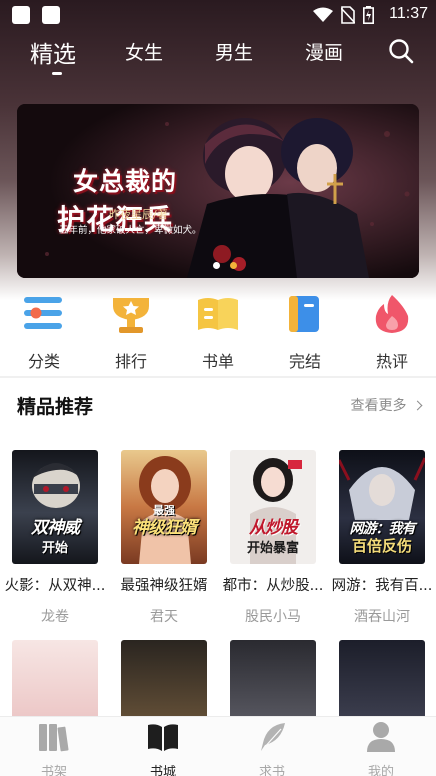 The height and width of the screenshot is (776, 436). What do you see at coordinates (392, 314) in the screenshot?
I see `flame-icon` at bounding box center [392, 314].